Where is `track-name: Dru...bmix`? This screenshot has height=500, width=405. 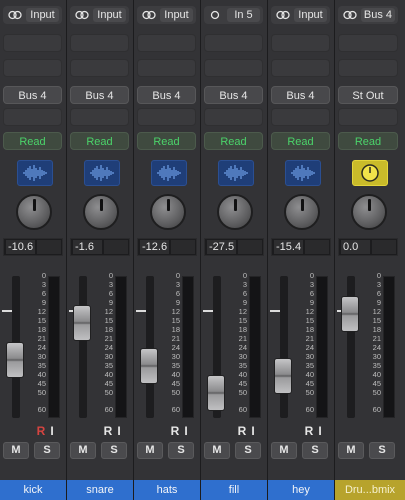
track-name: Dru...bmix is located at coordinates (370, 490).